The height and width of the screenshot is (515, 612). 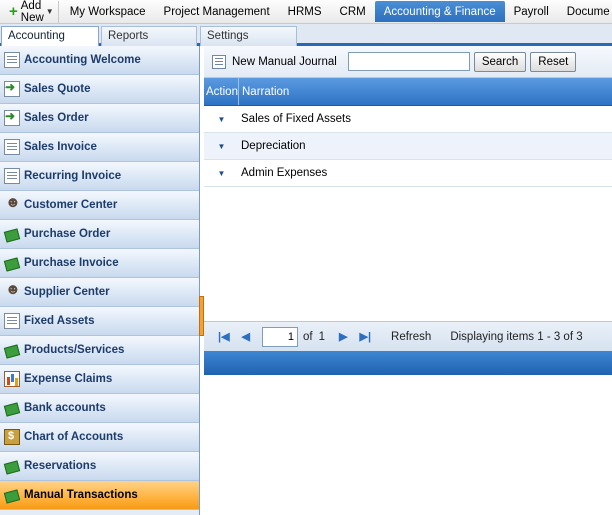 I want to click on sidebar-item-reservations: Reservations, so click(x=99, y=466).